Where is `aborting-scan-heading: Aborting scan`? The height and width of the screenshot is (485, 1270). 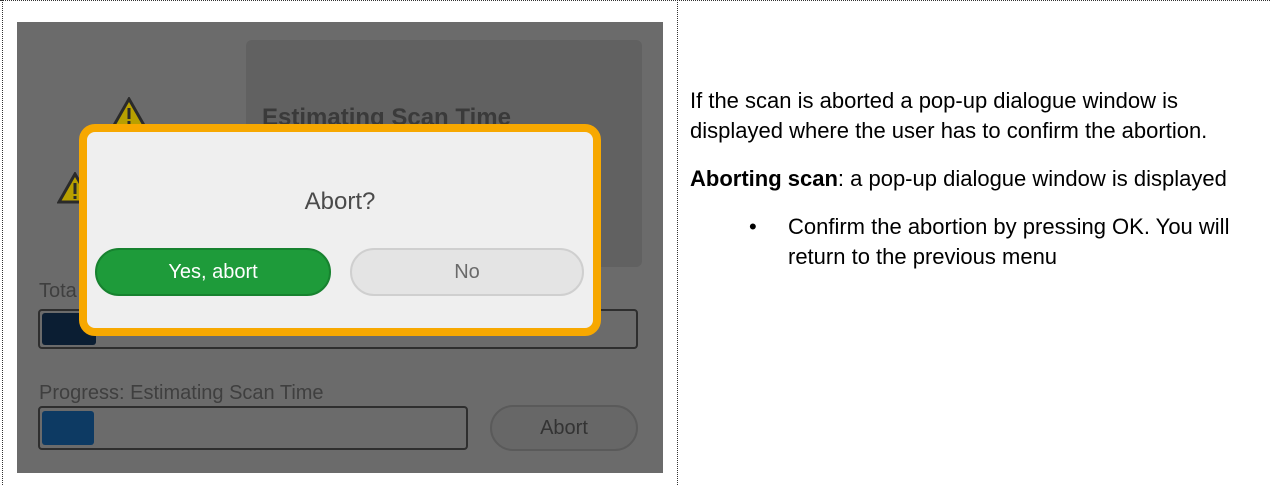 aborting-scan-heading: Aborting scan is located at coordinates (764, 178).